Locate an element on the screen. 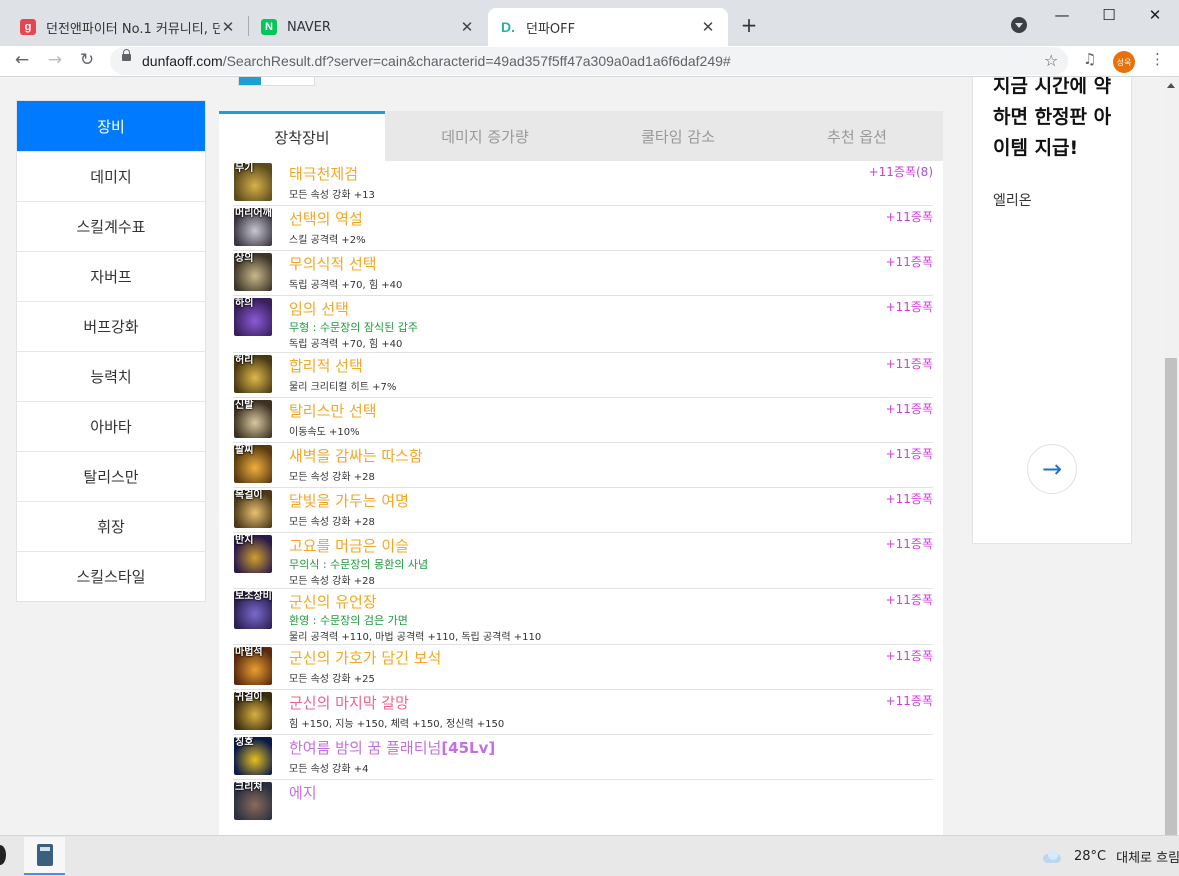  tab-search-icon is located at coordinates (1019, 25).